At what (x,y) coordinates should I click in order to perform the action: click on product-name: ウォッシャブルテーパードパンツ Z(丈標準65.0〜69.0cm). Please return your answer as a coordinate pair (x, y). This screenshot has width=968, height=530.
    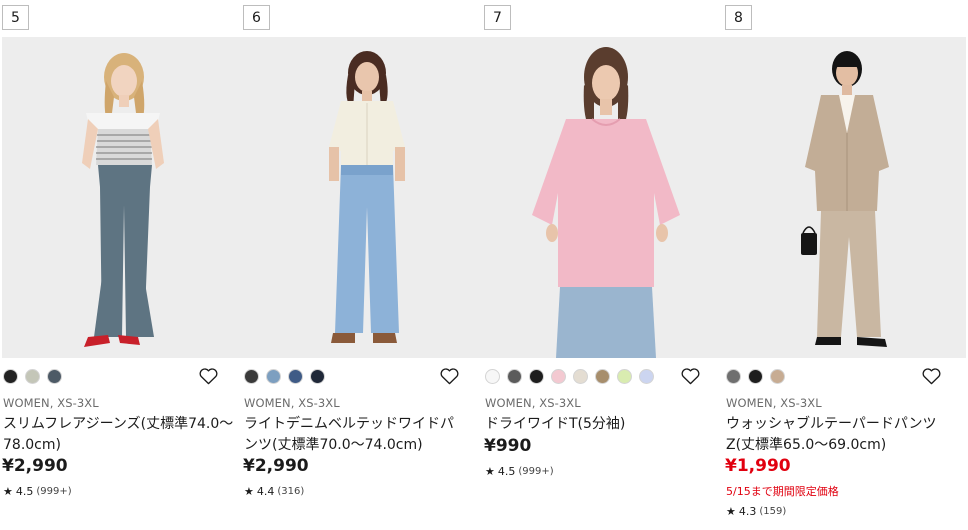
    Looking at the image, I should click on (845, 435).